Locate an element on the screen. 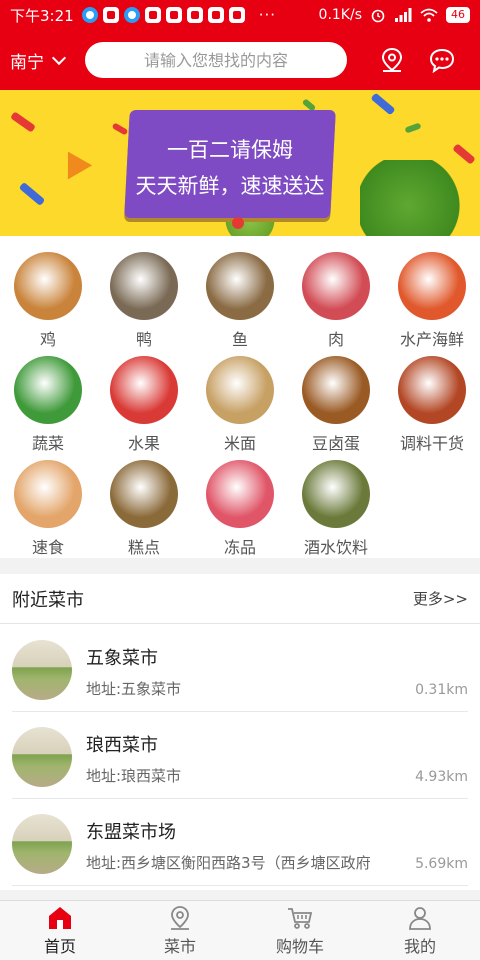  battery-icon: 46 is located at coordinates (458, 15).